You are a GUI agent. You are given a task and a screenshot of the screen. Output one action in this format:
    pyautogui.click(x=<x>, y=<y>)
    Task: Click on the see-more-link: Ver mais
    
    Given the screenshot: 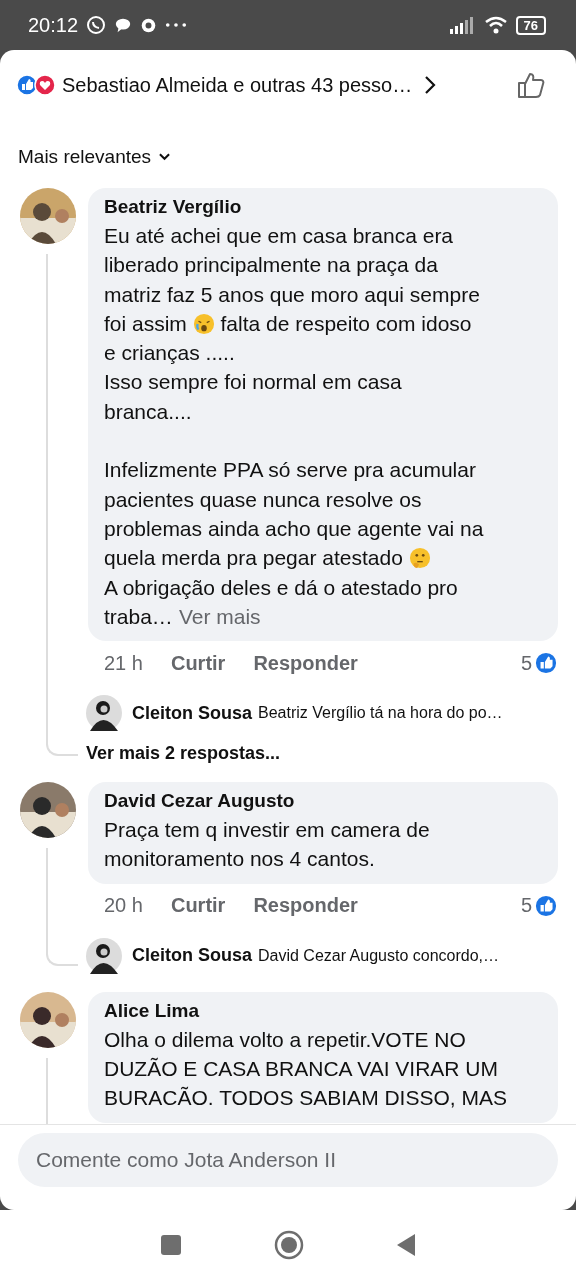 What is the action you would take?
    pyautogui.click(x=219, y=616)
    